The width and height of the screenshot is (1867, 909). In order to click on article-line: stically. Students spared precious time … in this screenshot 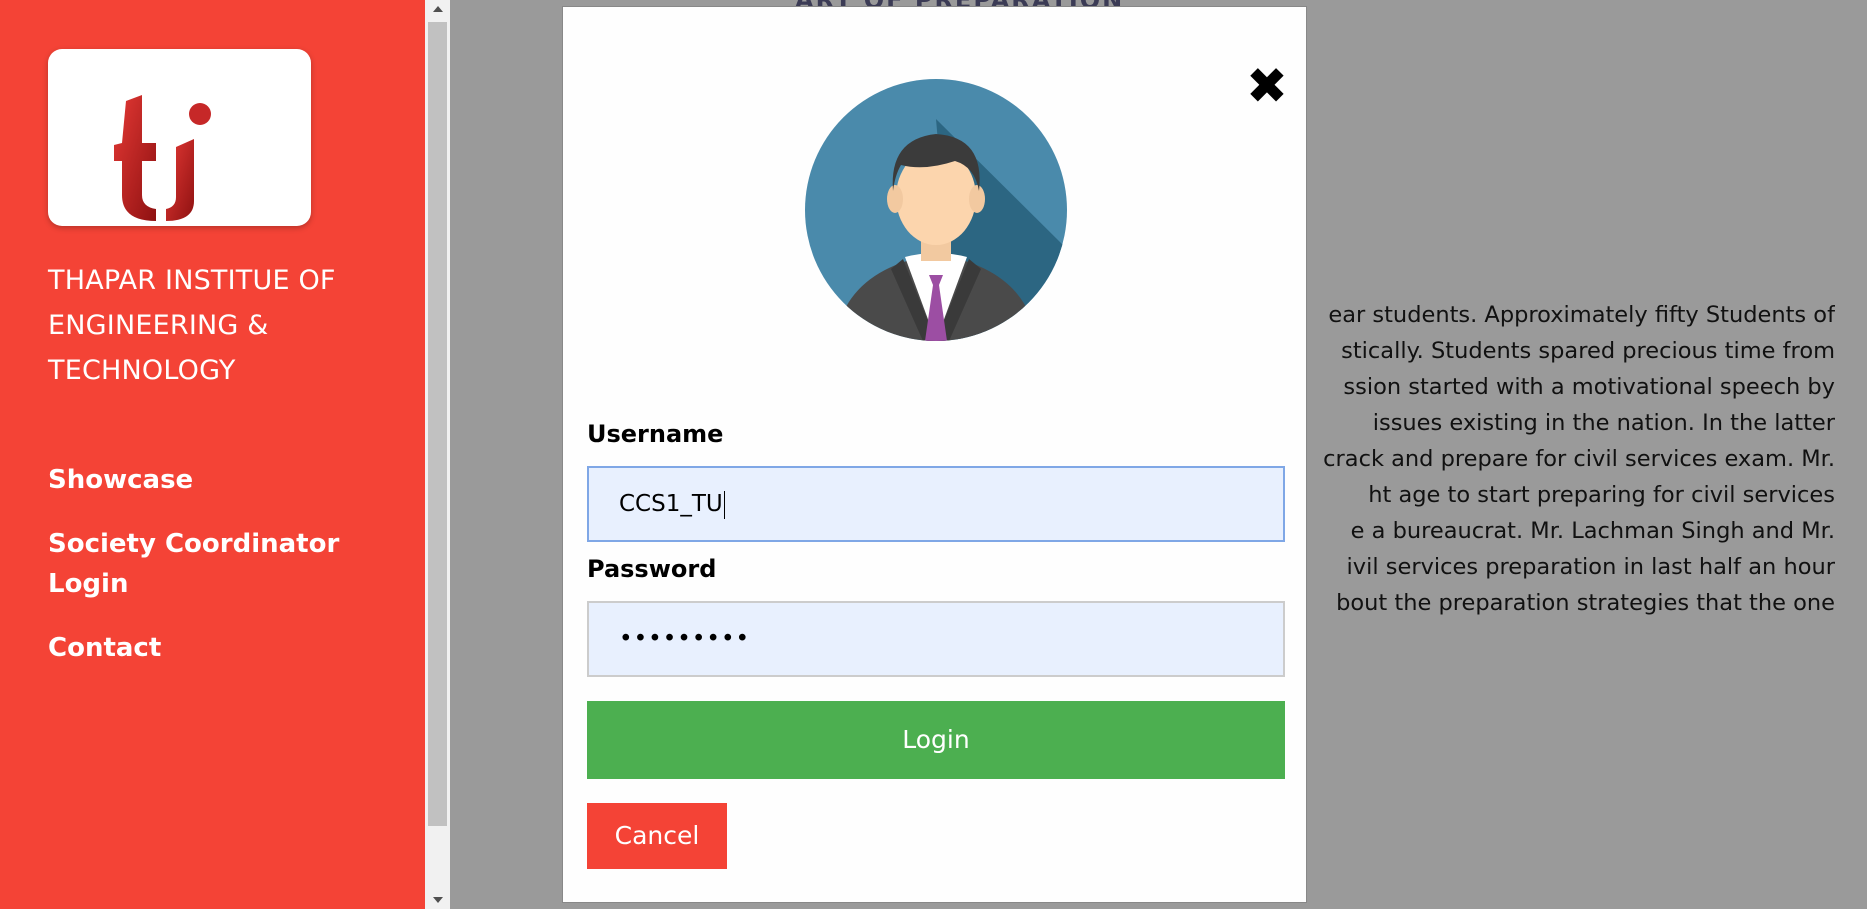, I will do `click(1588, 351)`.